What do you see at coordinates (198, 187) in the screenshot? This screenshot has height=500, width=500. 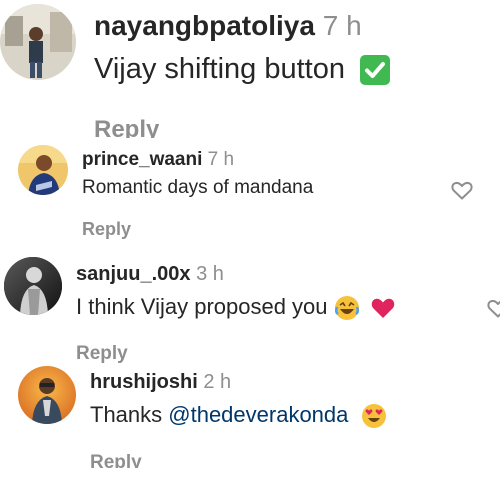 I see `comment-text: Romantic days of mandana` at bounding box center [198, 187].